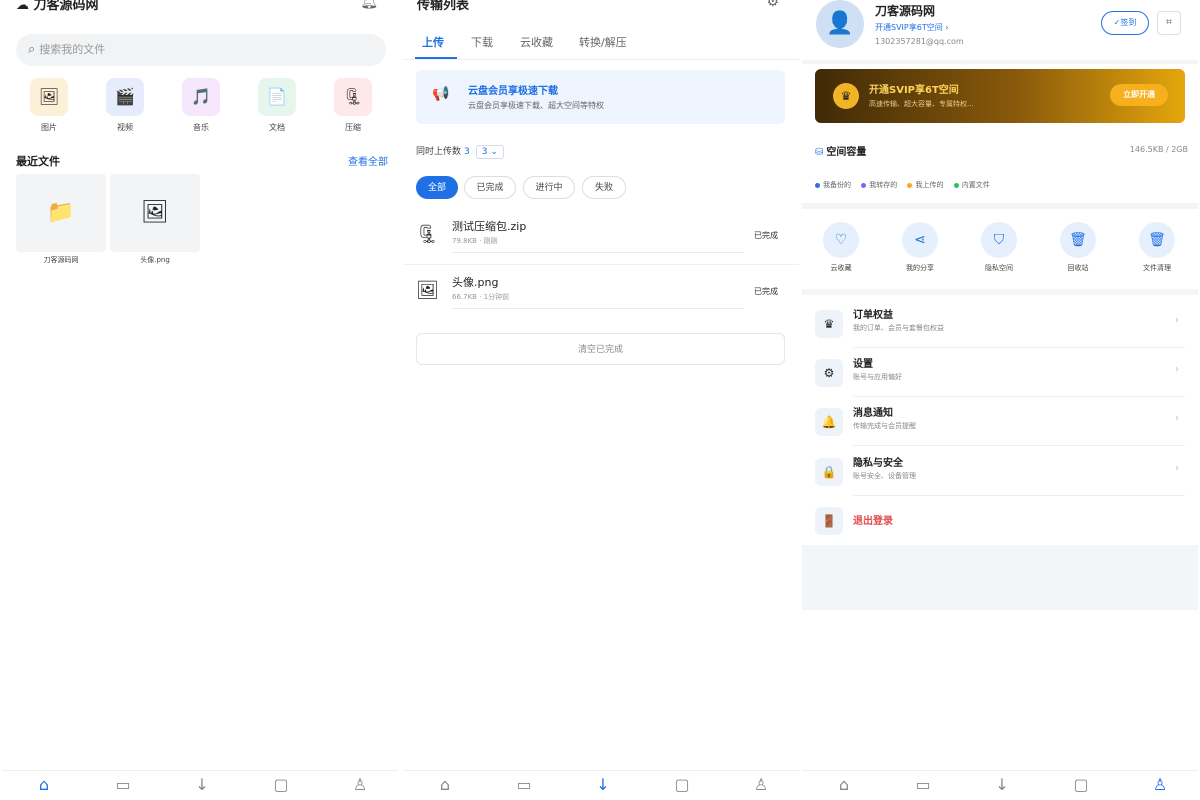 Image resolution: width=1200 pixels, height=800 pixels. Describe the element at coordinates (600, 294) in the screenshot. I see `transfer-item: 🖼 头像.png 66.7KB · 1分钟前 已完成` at that location.